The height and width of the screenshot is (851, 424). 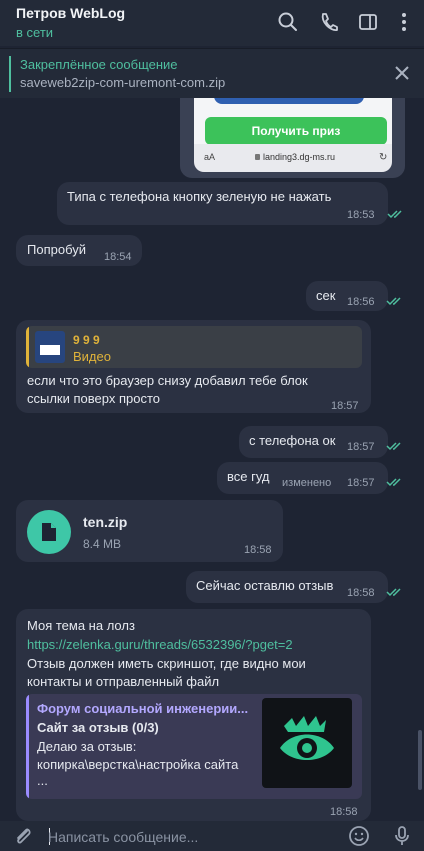 What do you see at coordinates (199, 196) in the screenshot?
I see `message-text: Типа с телефона кнопку зеленую не нажать` at bounding box center [199, 196].